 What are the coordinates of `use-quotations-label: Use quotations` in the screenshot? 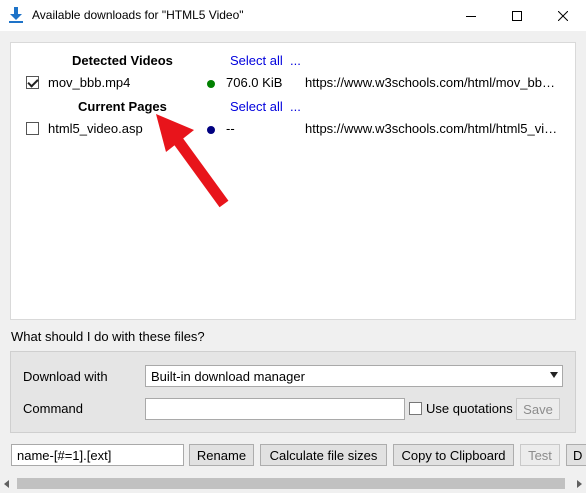 It's located at (469, 408).